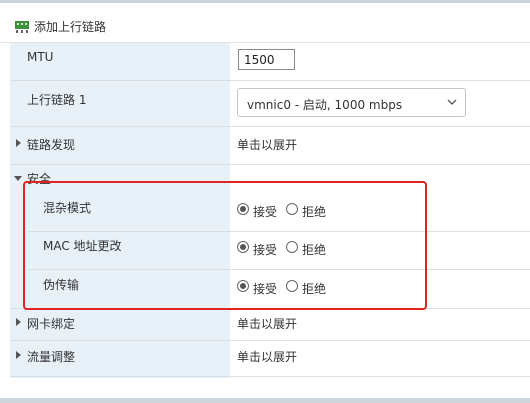  Describe the element at coordinates (266, 59) in the screenshot. I see `mtu-input` at that location.